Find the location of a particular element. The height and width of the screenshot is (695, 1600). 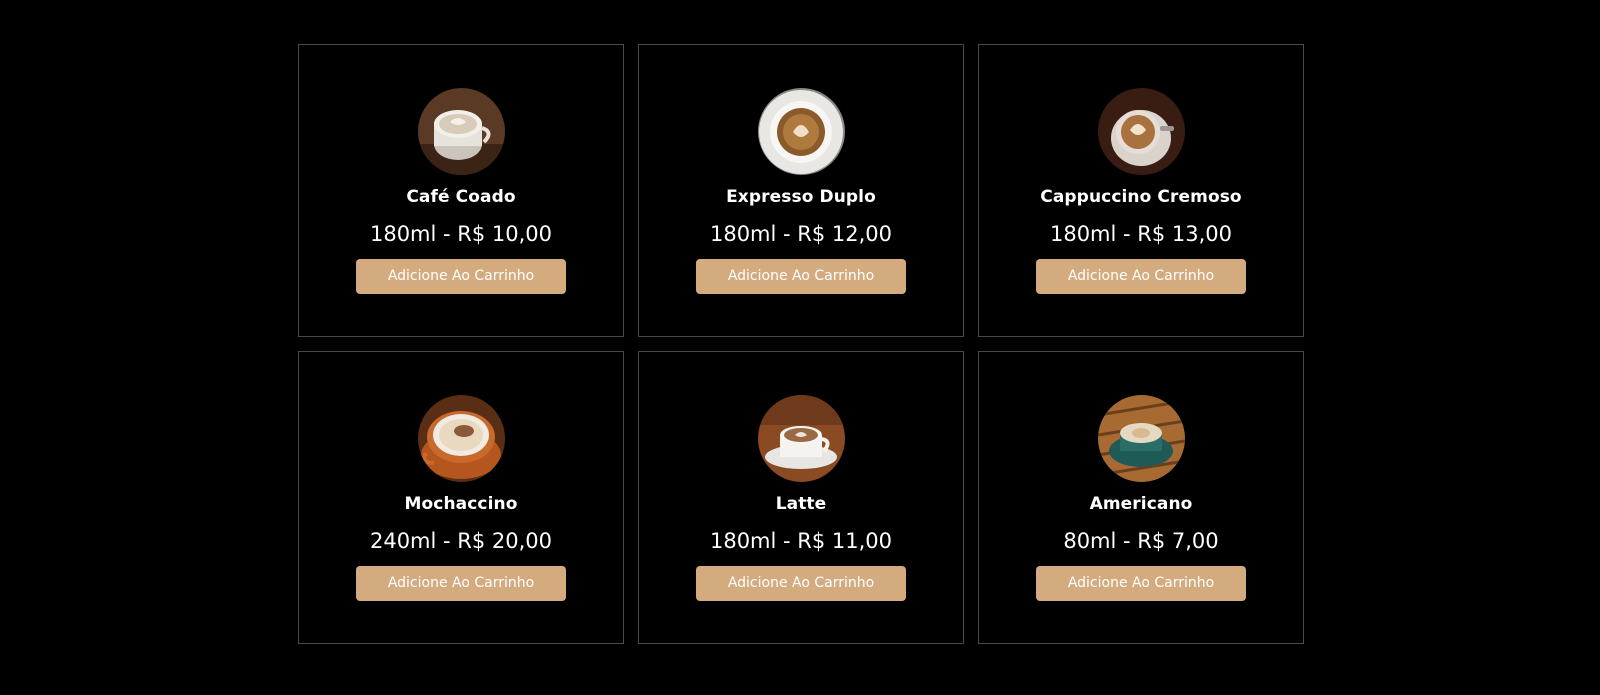

product-name: Cappuccino Cremoso is located at coordinates (1141, 197).